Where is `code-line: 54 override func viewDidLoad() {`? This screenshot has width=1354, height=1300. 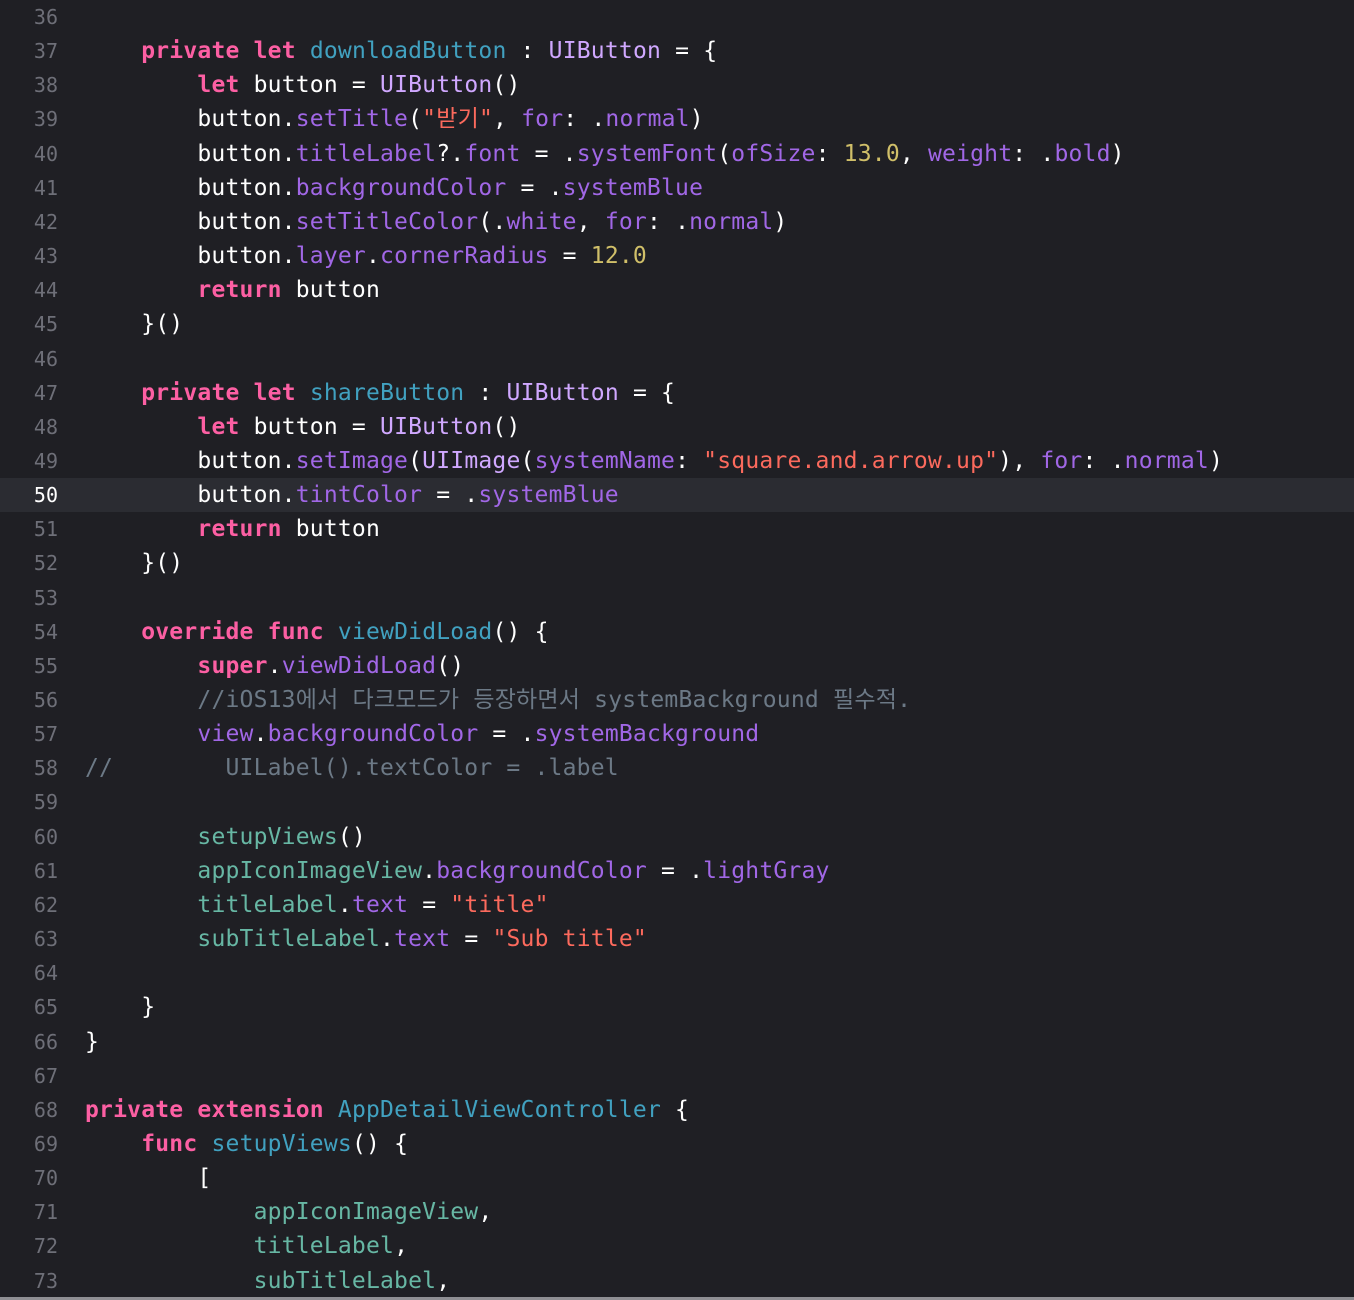
code-line: 54 override func viewDidLoad() { is located at coordinates (677, 632).